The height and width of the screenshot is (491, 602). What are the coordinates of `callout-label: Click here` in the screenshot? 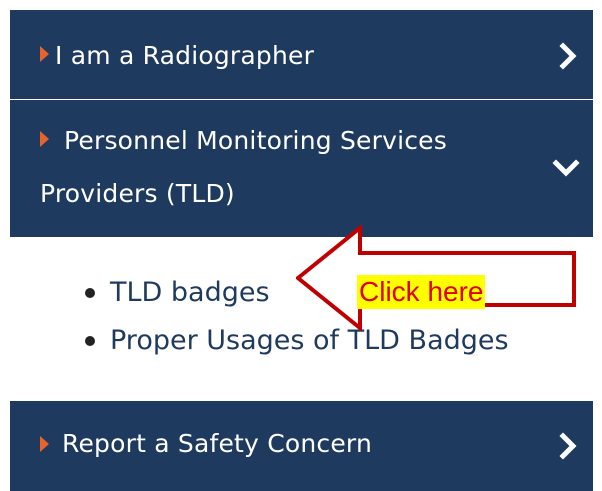 It's located at (421, 292).